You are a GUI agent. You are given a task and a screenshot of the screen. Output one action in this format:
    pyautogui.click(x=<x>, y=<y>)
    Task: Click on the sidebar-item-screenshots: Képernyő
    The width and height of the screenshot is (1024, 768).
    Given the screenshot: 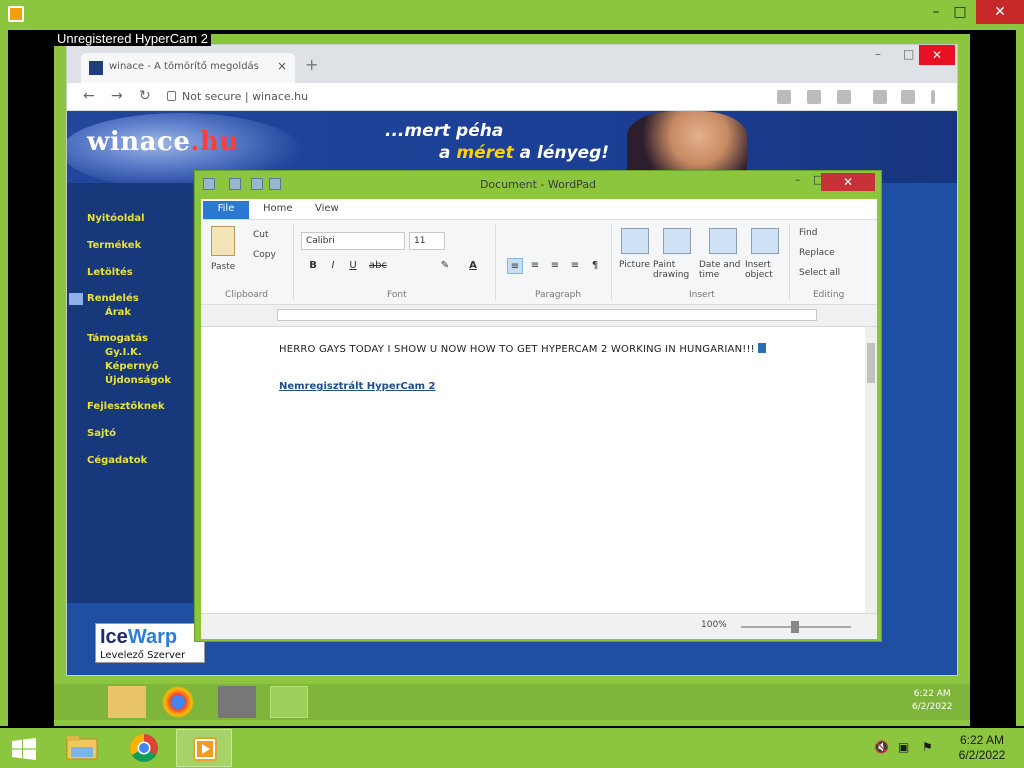 What is the action you would take?
    pyautogui.click(x=132, y=366)
    